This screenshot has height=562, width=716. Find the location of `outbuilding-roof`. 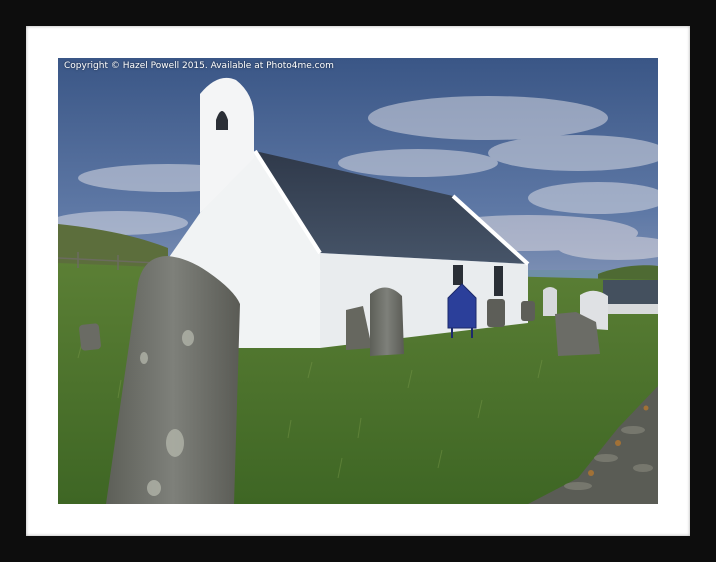

outbuilding-roof is located at coordinates (630, 293).